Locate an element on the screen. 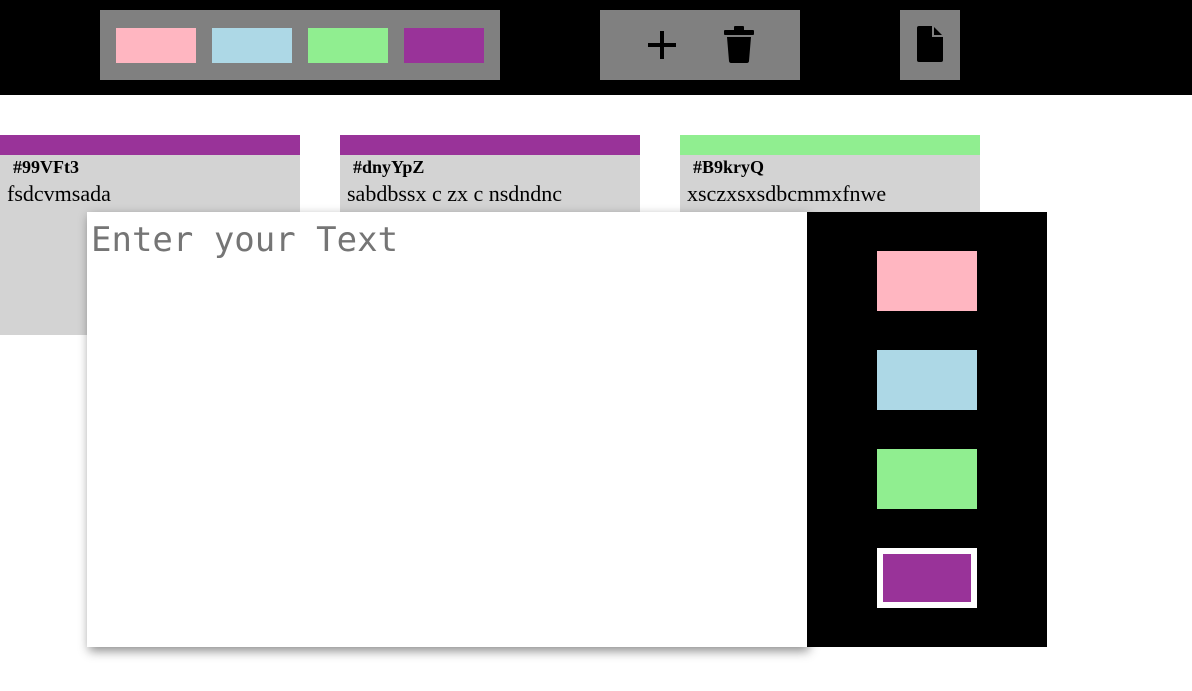 Image resolution: width=1192 pixels, height=691 pixels. ticket-id: #dnyYpZ is located at coordinates (389, 167).